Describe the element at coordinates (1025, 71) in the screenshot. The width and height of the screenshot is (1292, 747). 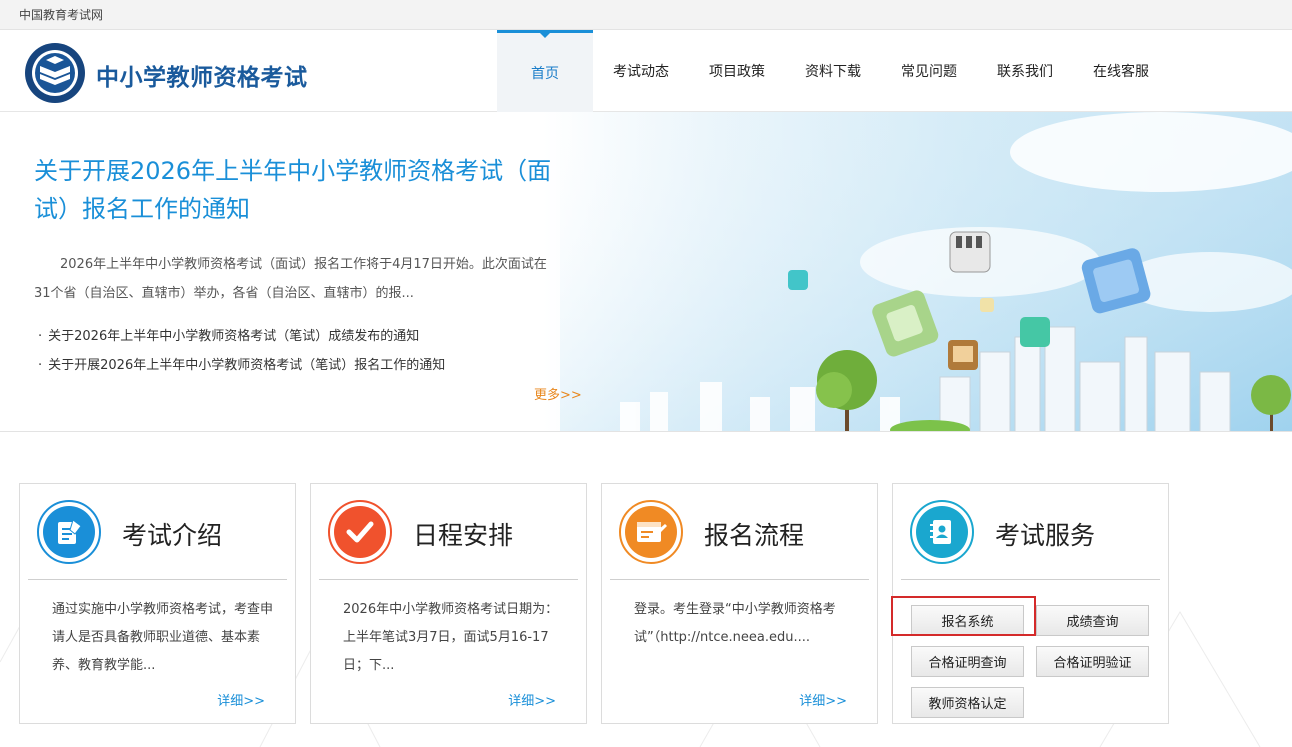
I see `nav-contact: 联系我们` at that location.